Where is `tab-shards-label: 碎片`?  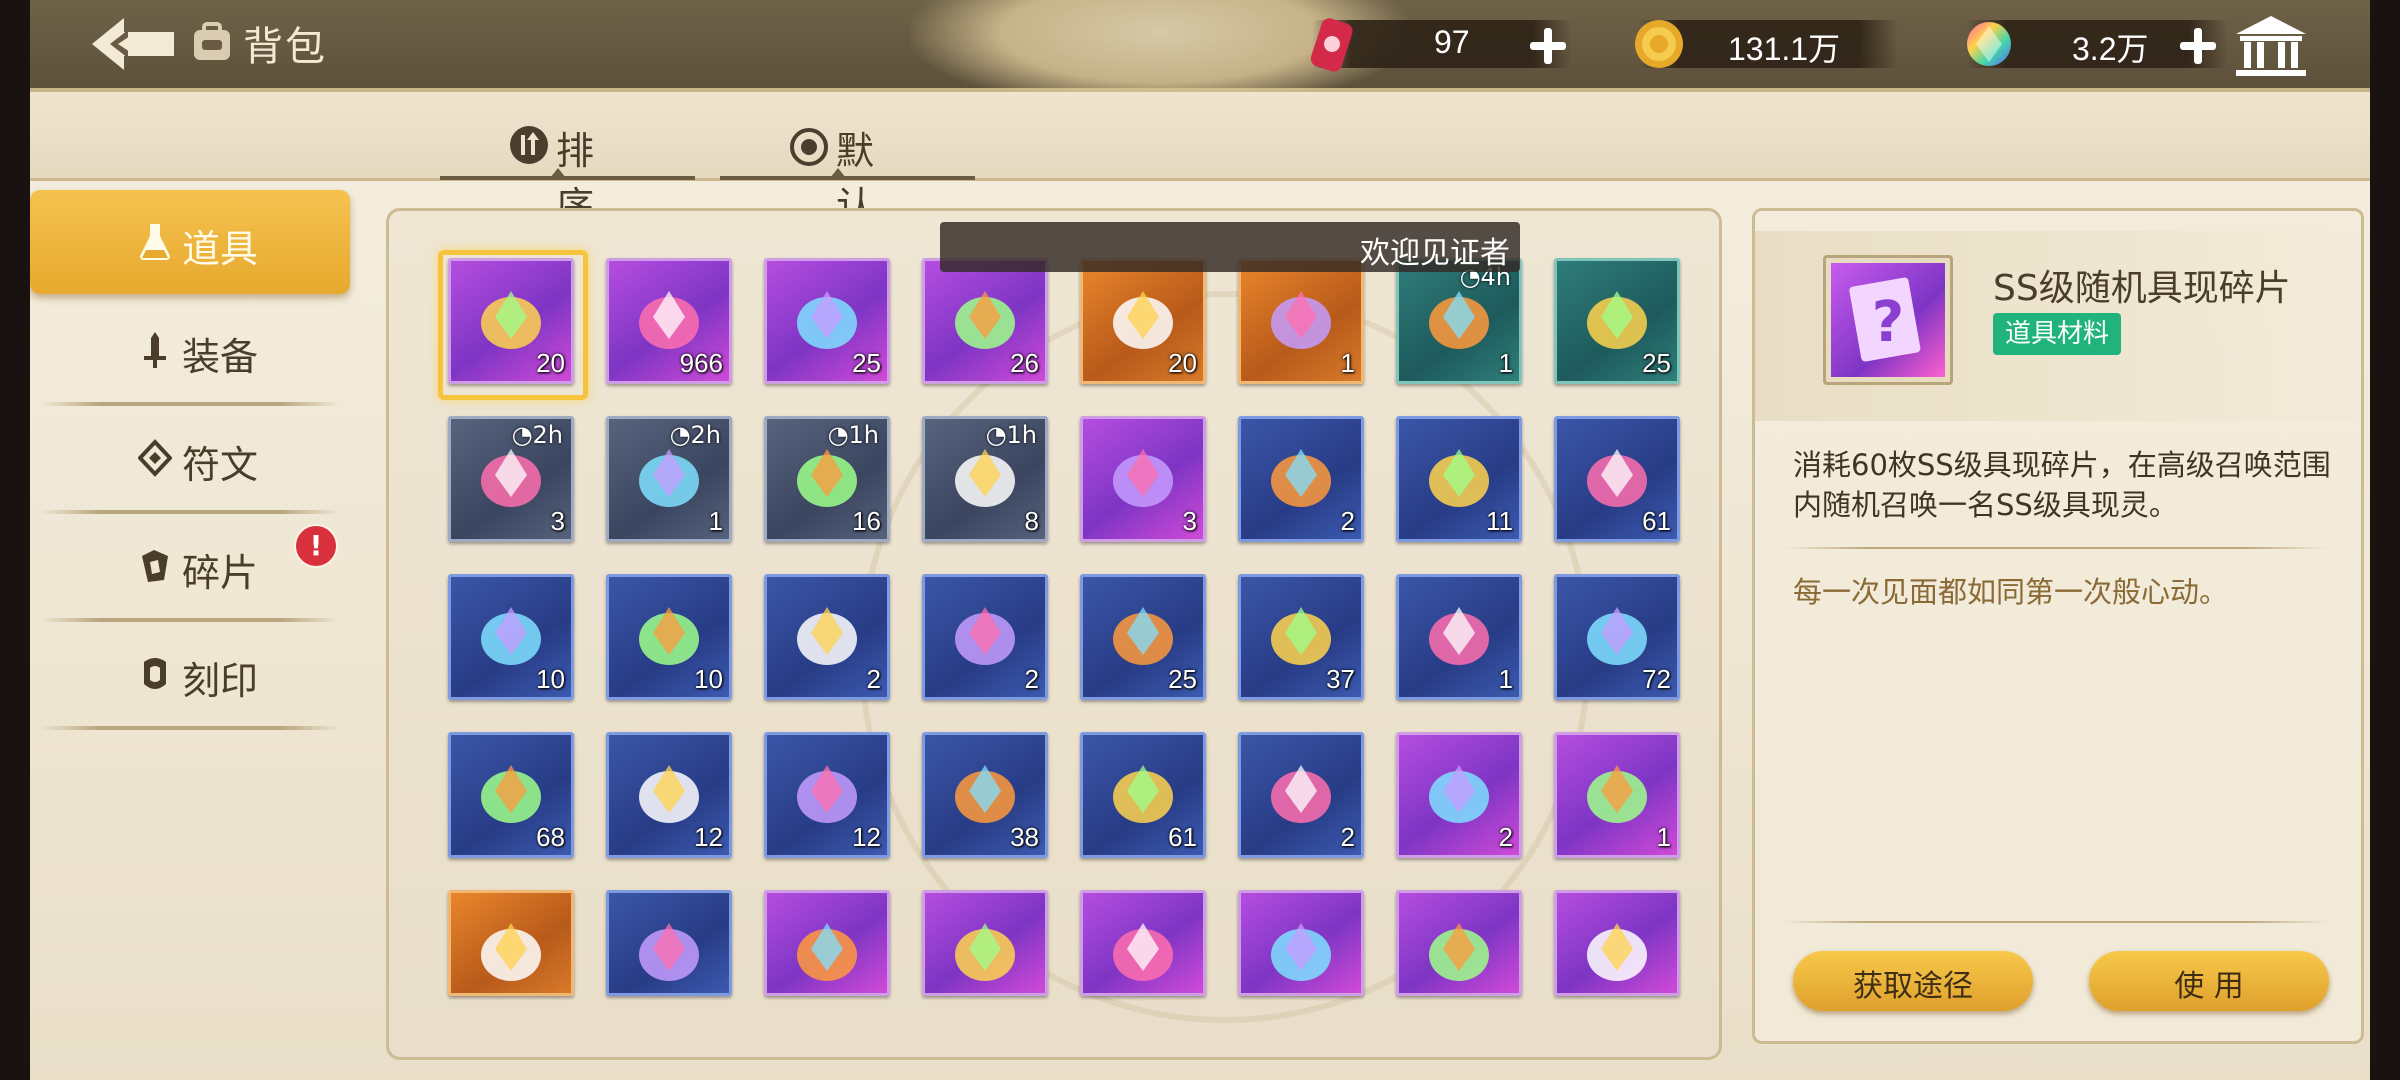 tab-shards-label: 碎片 is located at coordinates (220, 573).